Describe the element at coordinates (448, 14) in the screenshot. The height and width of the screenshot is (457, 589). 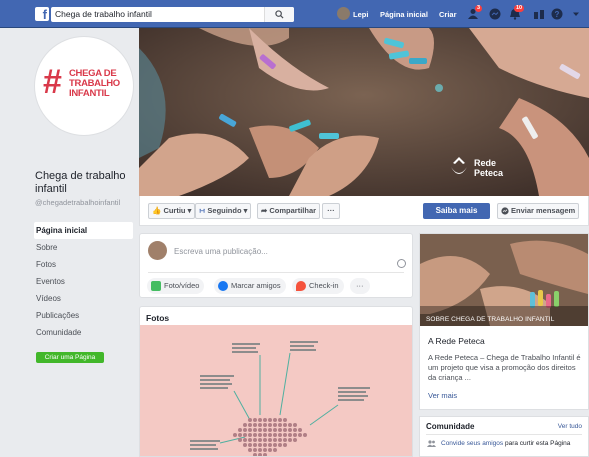
I see `nav-create-link: Criar` at that location.